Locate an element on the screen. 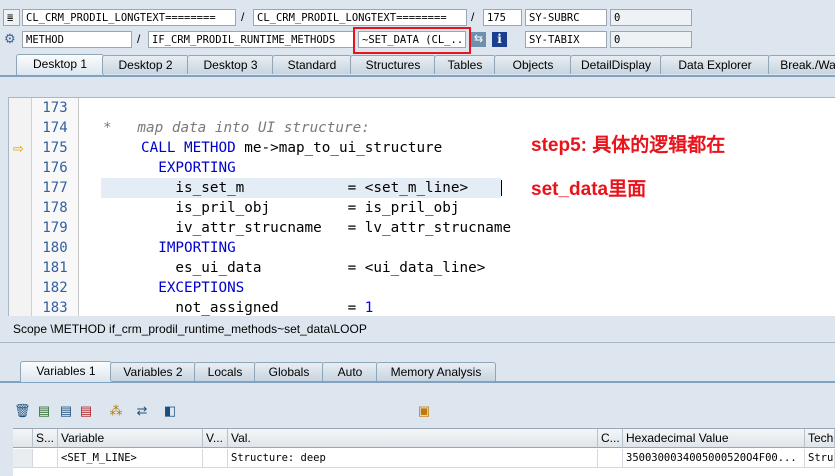  program-icon: ≣ is located at coordinates (11, 17).